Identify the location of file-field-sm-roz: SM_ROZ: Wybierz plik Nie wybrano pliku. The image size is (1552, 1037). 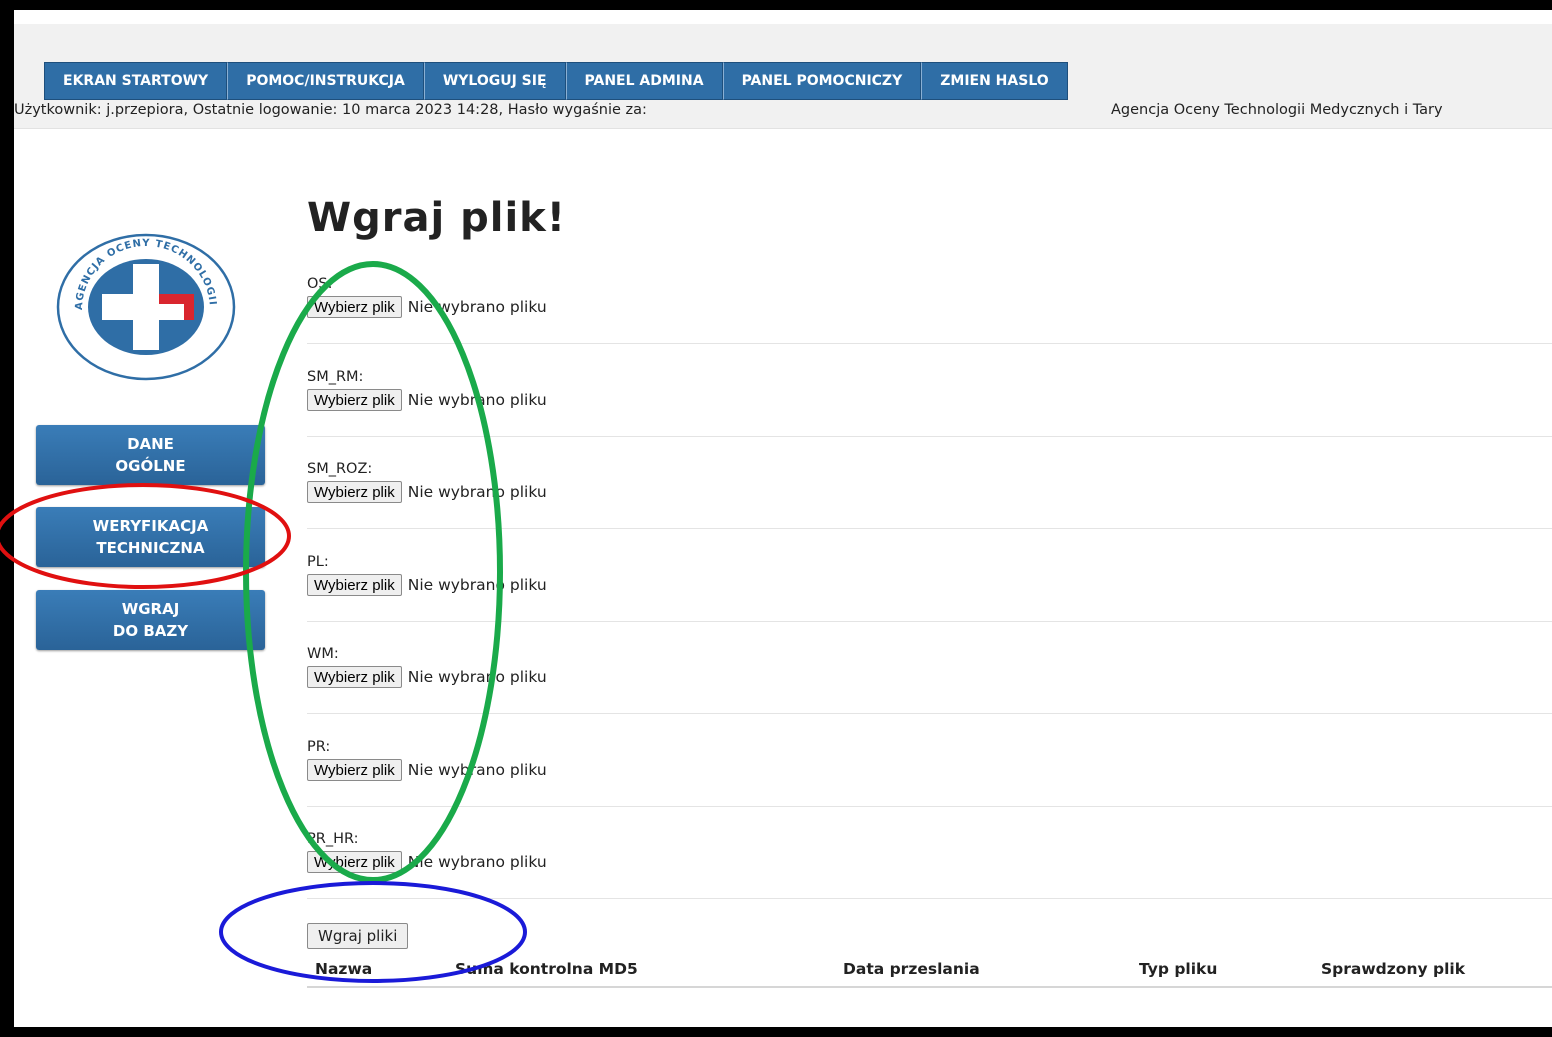
(929, 495).